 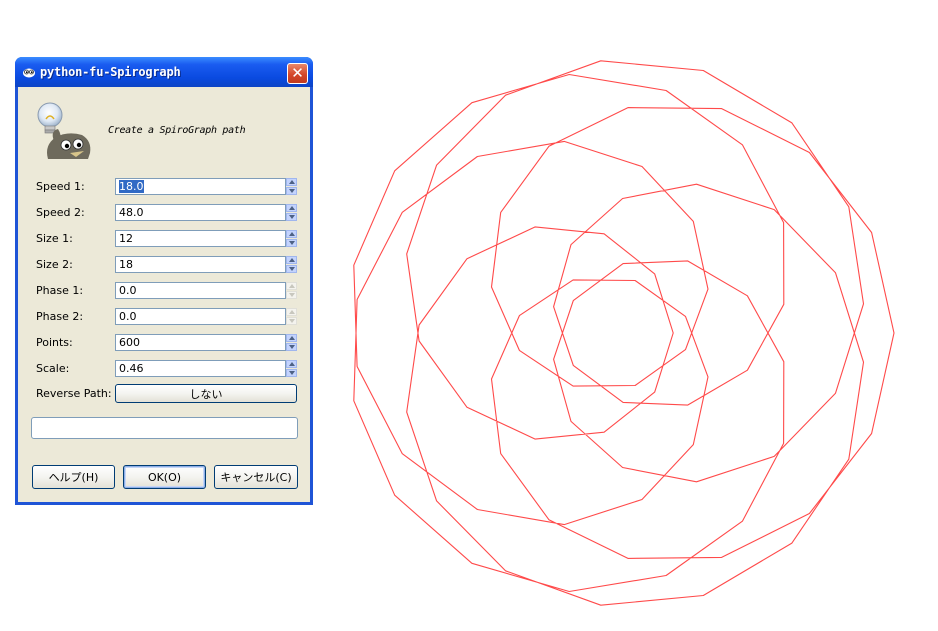 I want to click on help-button-label: ヘルプ(H), so click(x=73, y=477).